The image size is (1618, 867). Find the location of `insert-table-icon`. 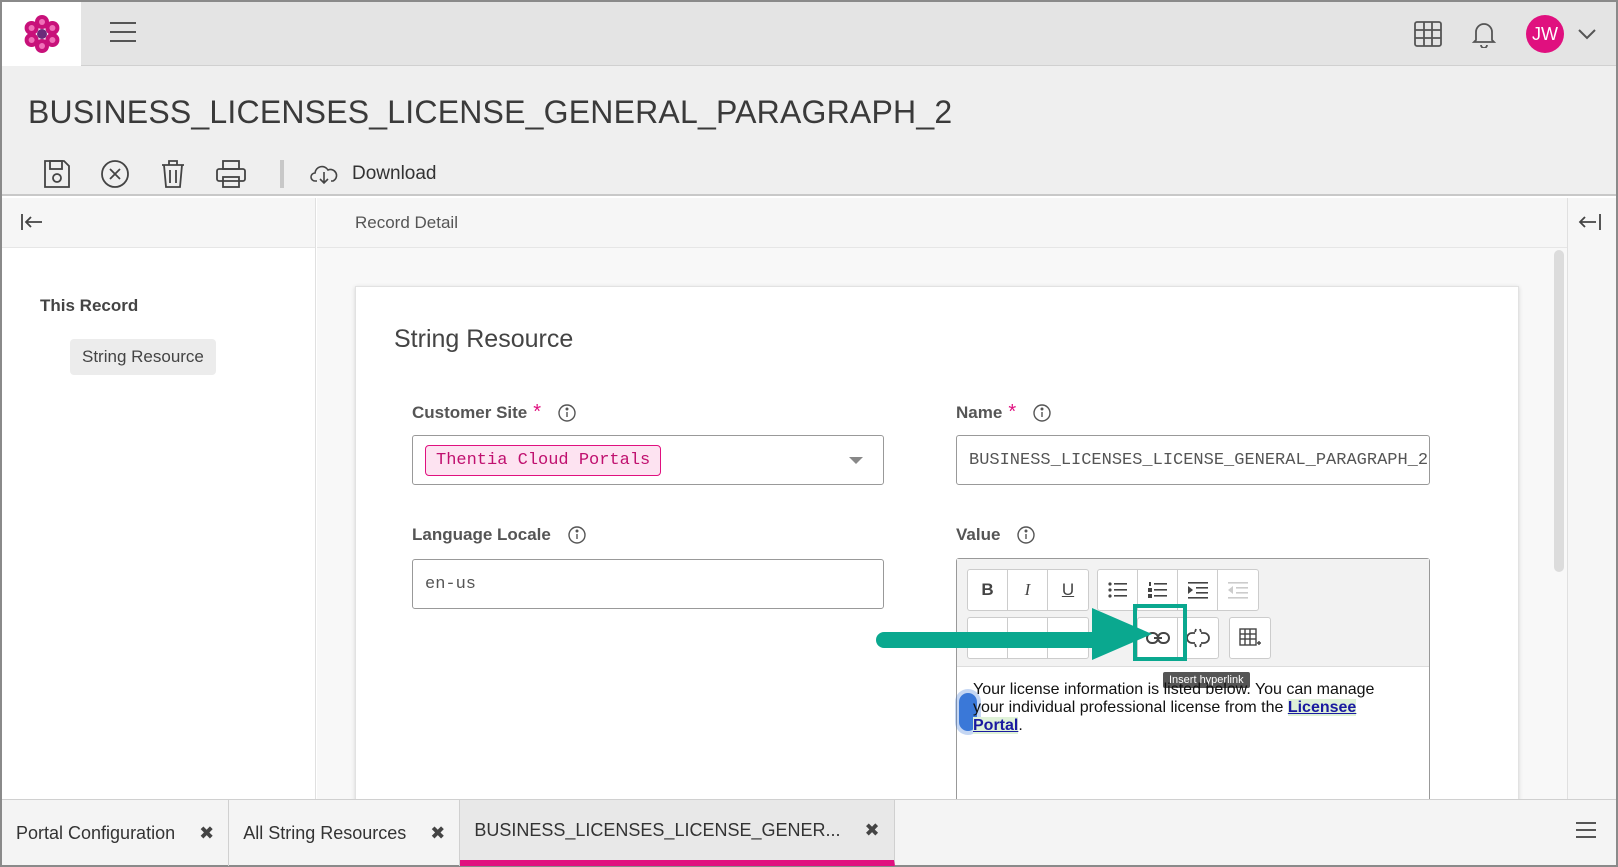

insert-table-icon is located at coordinates (1250, 638).